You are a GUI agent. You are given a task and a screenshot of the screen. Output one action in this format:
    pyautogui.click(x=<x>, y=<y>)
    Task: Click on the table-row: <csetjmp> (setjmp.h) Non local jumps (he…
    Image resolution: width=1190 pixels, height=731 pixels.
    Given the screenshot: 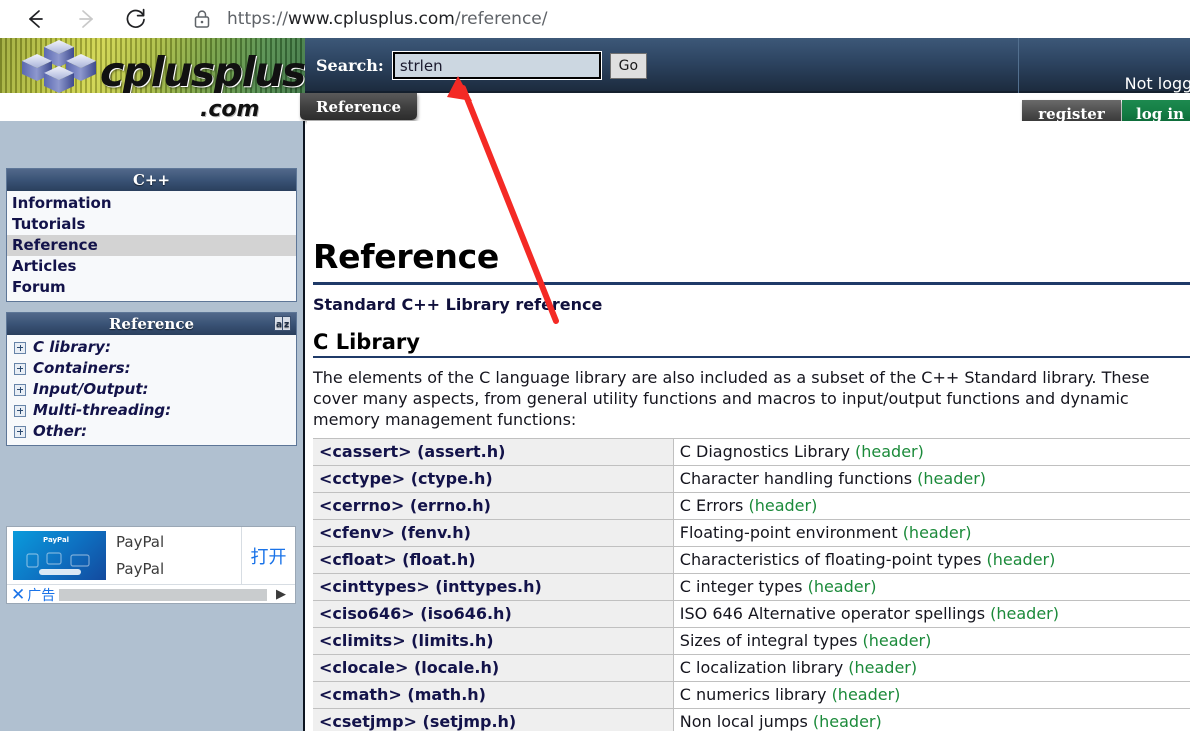 What is the action you would take?
    pyautogui.click(x=751, y=719)
    